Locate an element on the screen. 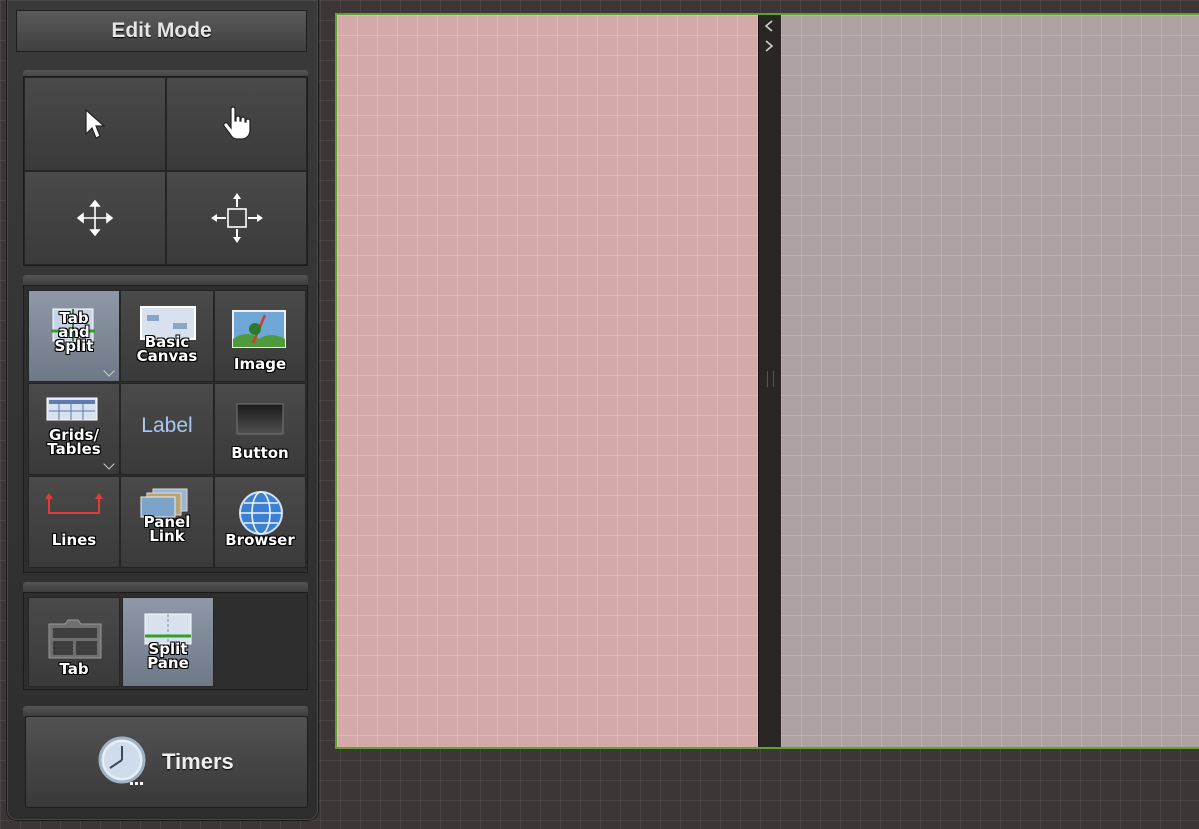 This screenshot has height=829, width=1199. component-label: Button is located at coordinates (260, 453).